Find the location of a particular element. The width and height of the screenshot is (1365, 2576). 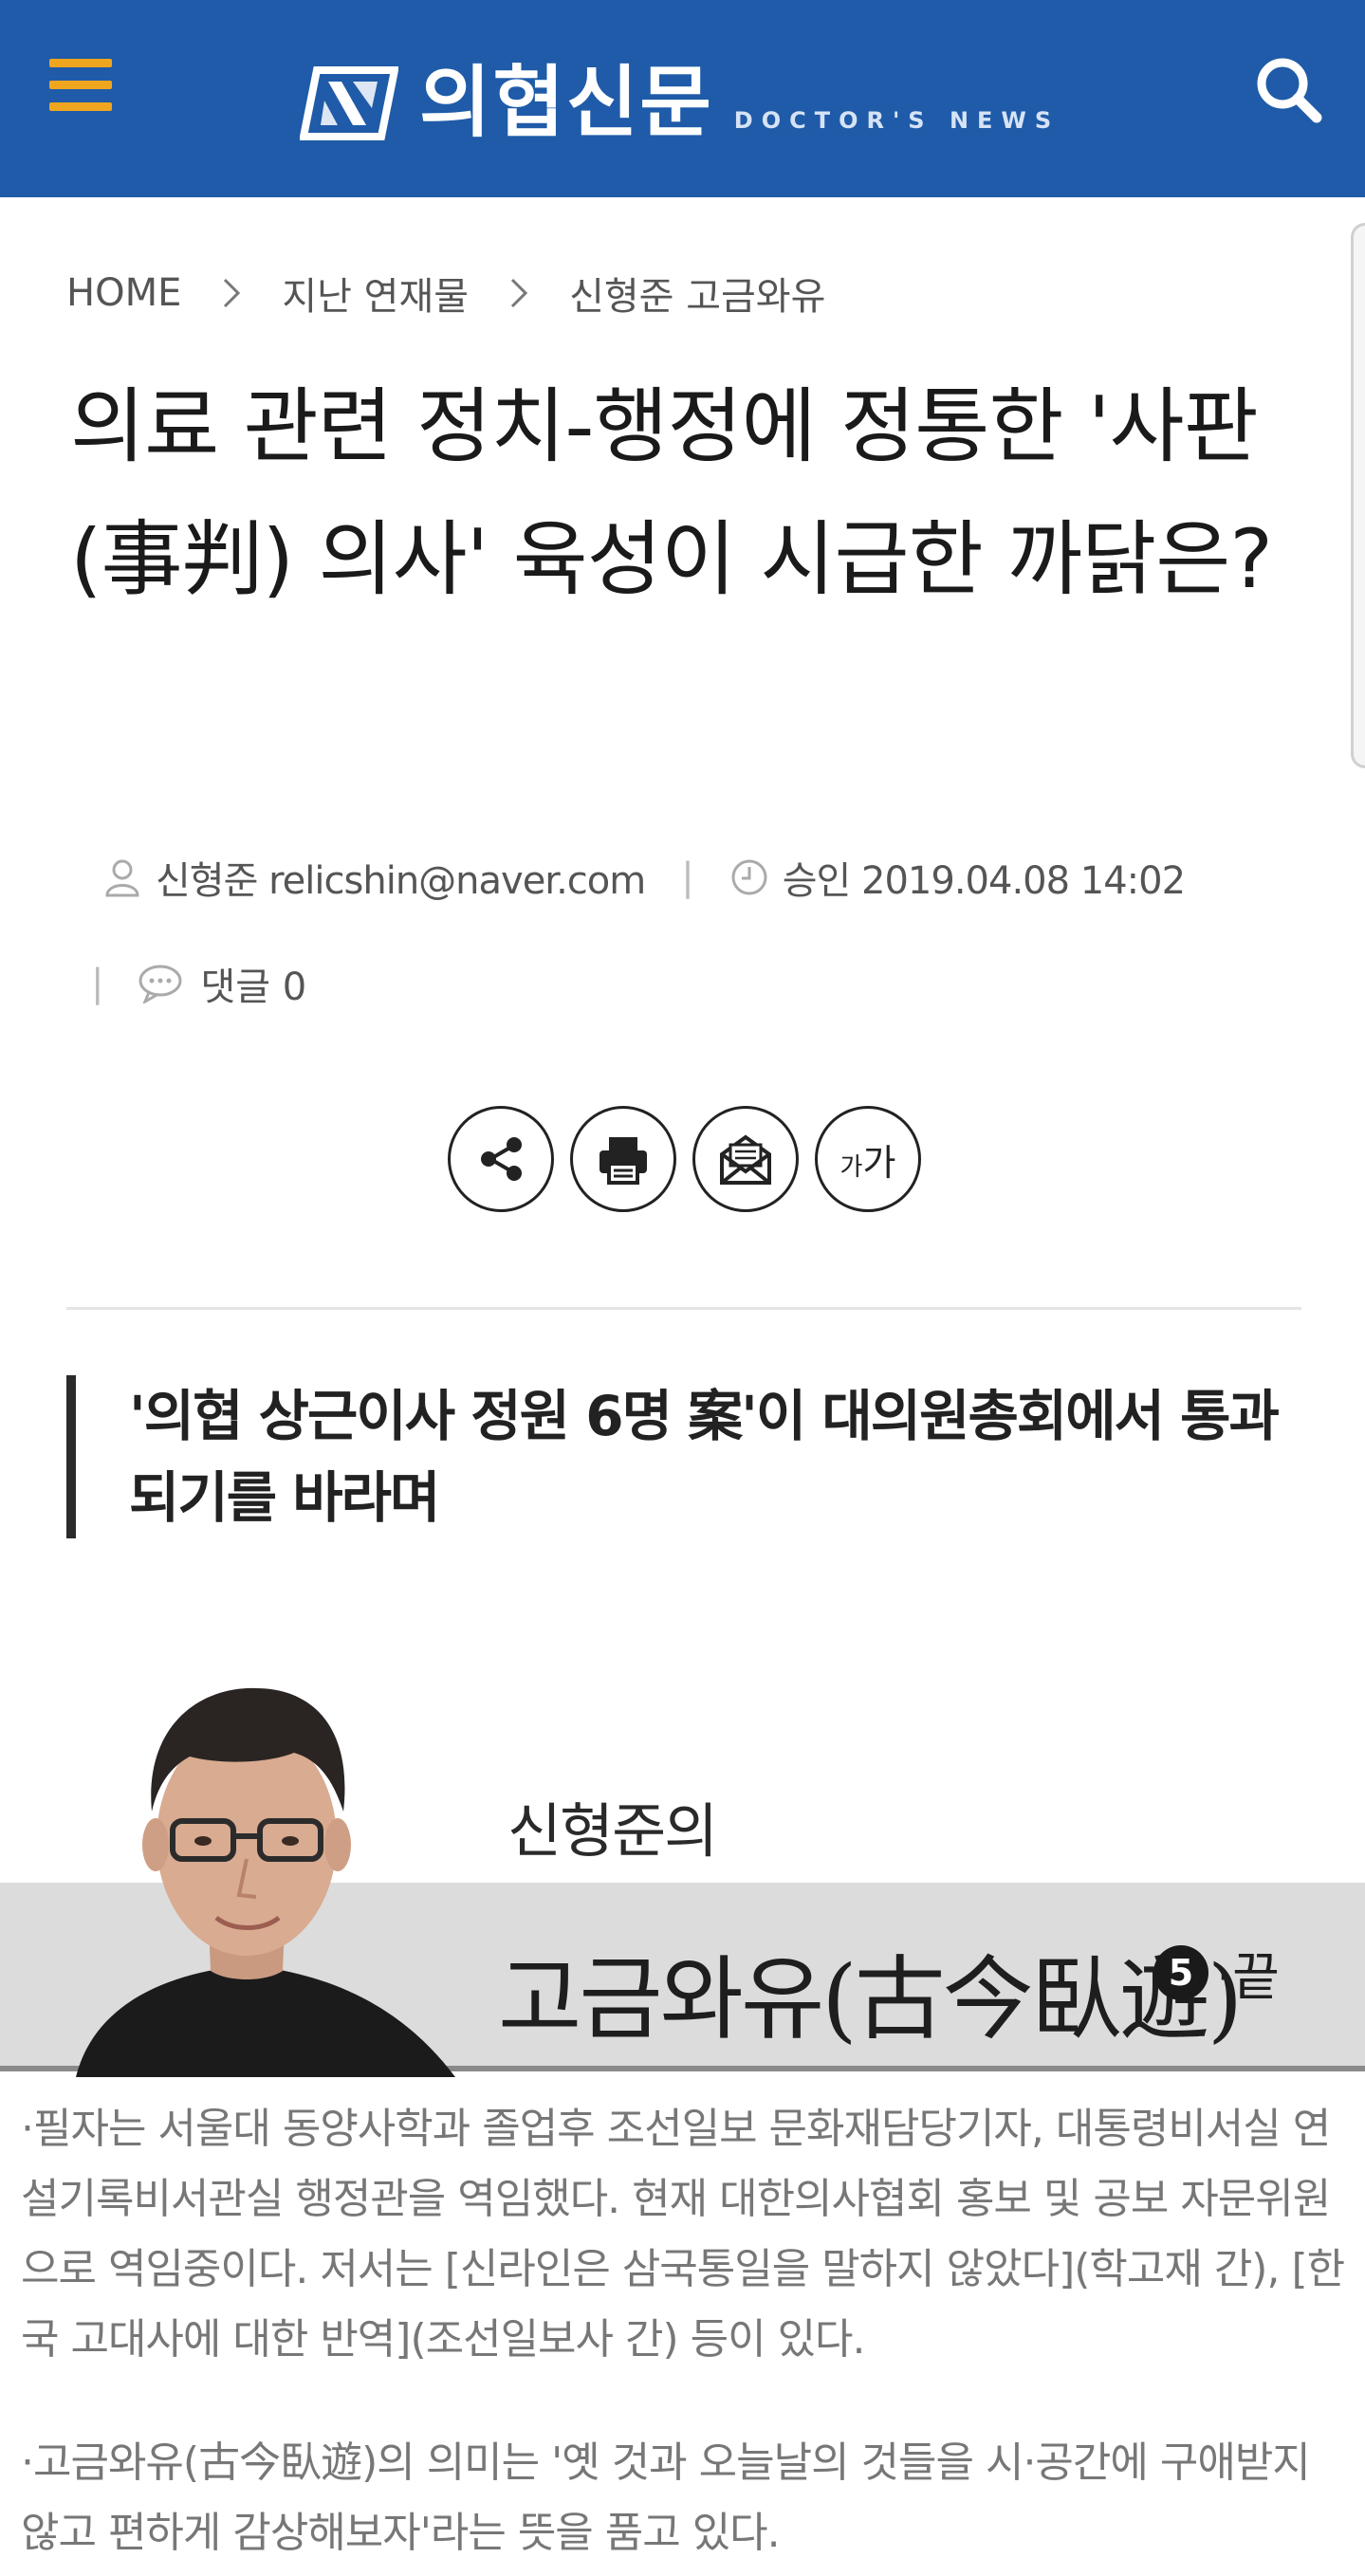

share-button is located at coordinates (501, 1159).